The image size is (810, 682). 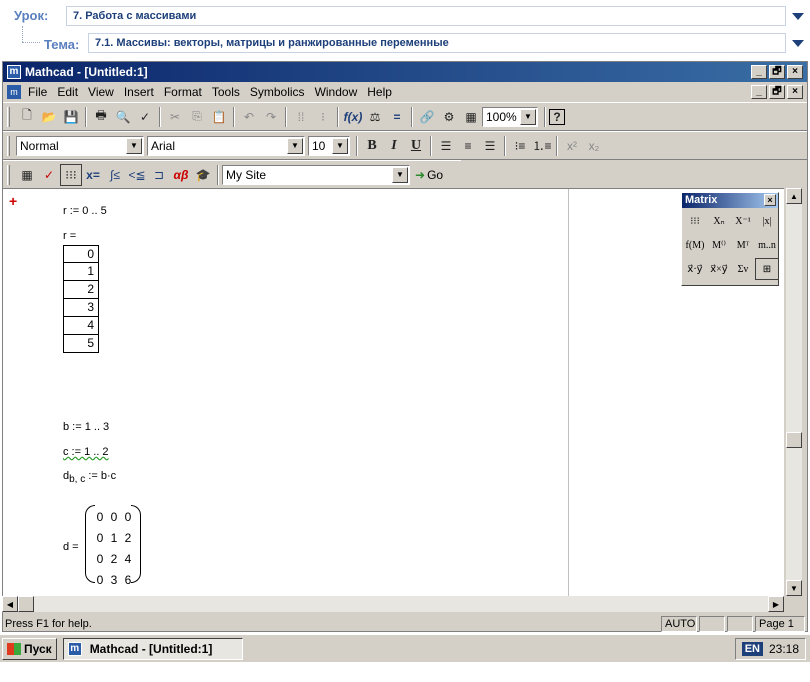 What do you see at coordinates (400, 174) in the screenshot?
I see `site-dropdown-icon: ▼` at bounding box center [400, 174].